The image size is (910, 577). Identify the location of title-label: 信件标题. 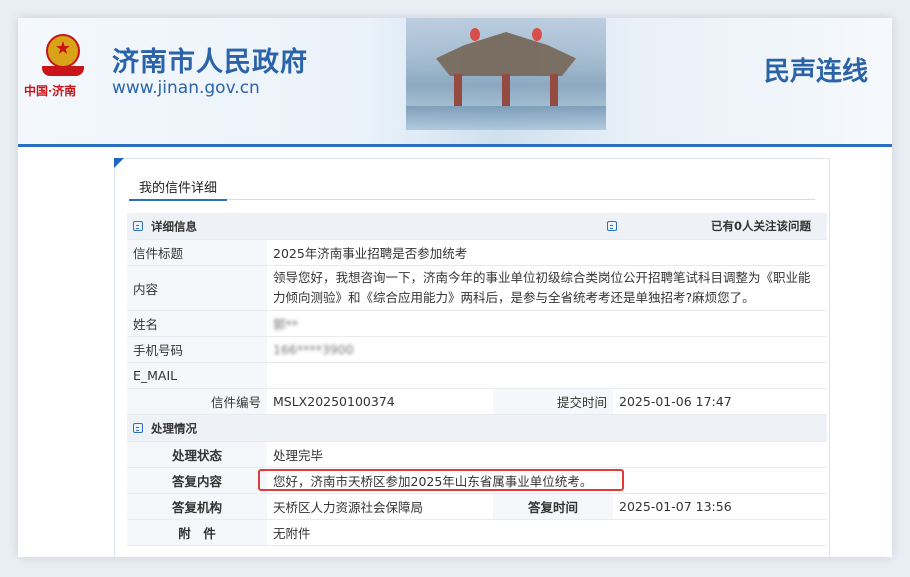
(197, 252).